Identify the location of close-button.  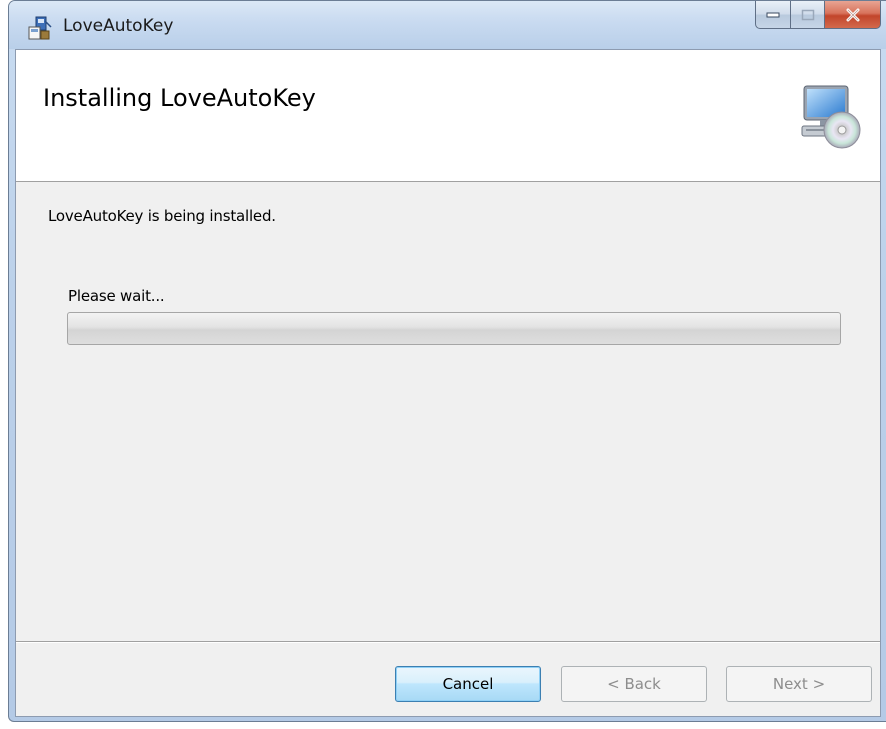
(853, 15).